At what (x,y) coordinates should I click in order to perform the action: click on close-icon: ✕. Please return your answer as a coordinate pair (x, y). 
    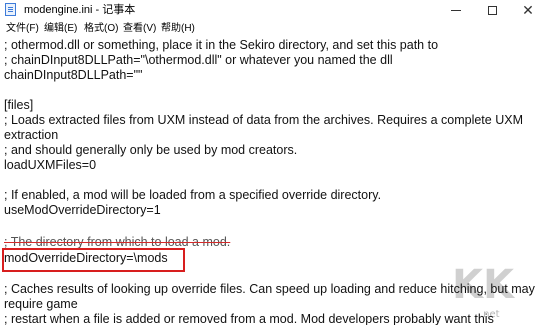
    Looking at the image, I should click on (528, 10).